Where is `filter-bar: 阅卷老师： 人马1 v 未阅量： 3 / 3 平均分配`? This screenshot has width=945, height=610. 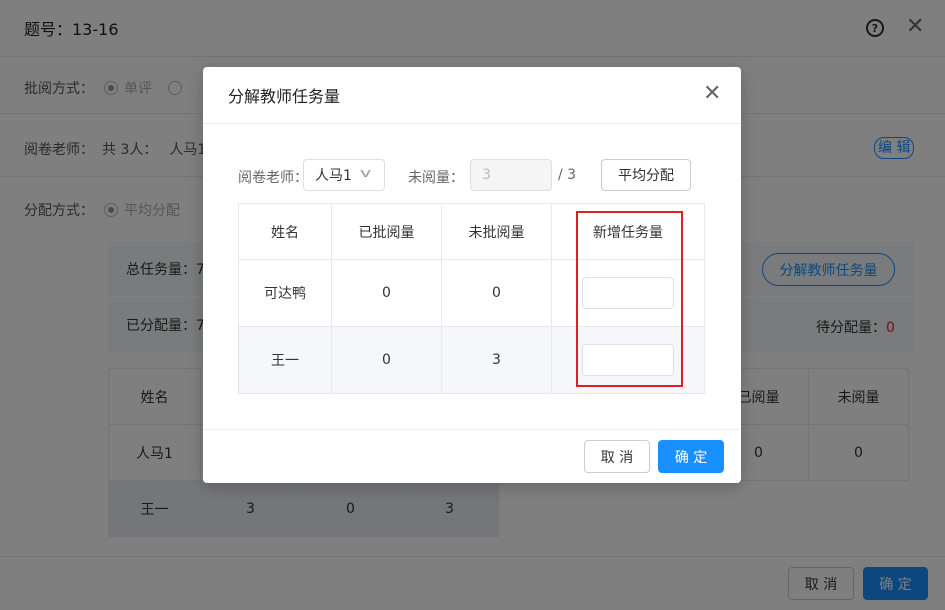 filter-bar: 阅卷老师： 人马1 v 未阅量： 3 / 3 平均分配 is located at coordinates (472, 176).